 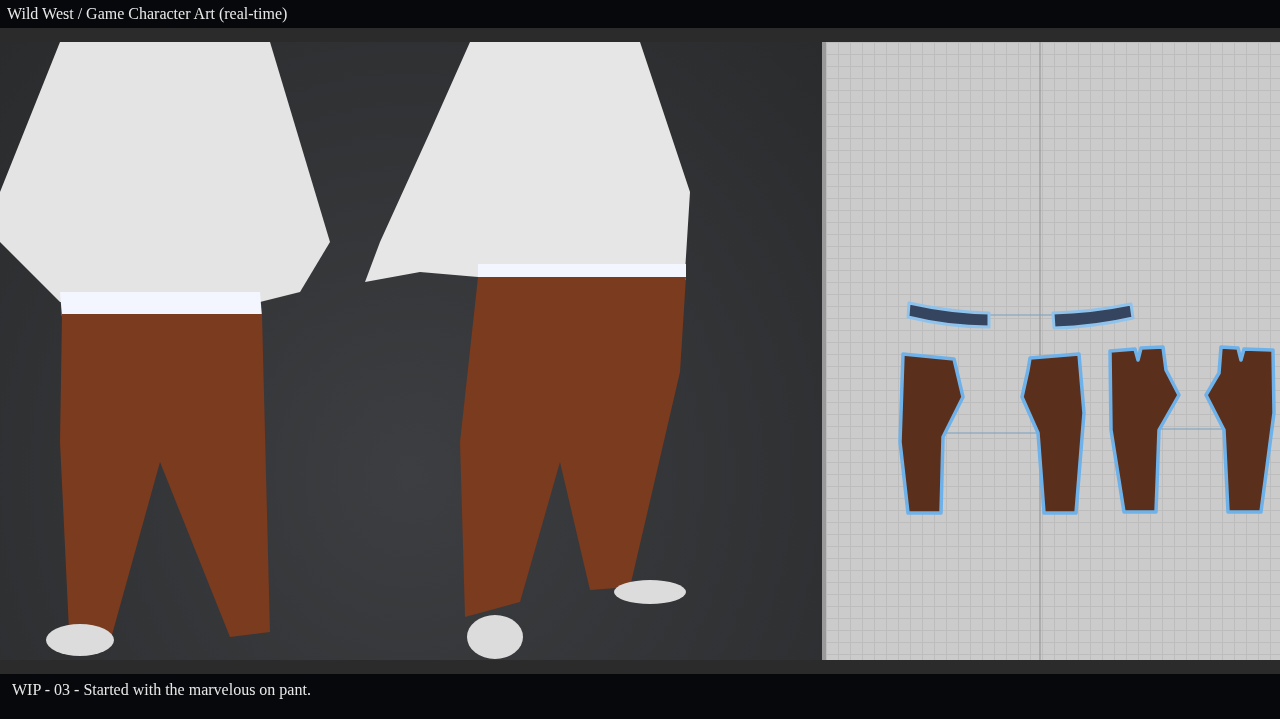 What do you see at coordinates (161, 689) in the screenshot?
I see `caption-text: WIP - 03 - Started with the marvelous on pant.` at bounding box center [161, 689].